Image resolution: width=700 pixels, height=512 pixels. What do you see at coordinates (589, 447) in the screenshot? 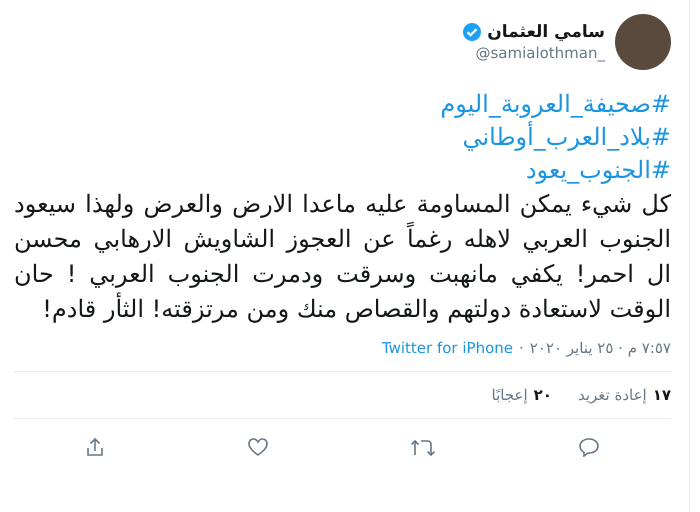
I see `reply-icon` at bounding box center [589, 447].